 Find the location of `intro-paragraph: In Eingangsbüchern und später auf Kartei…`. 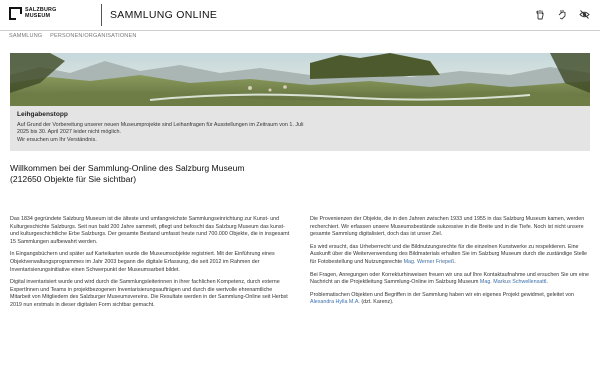

intro-paragraph: In Eingangsbüchern und später auf Kartei… is located at coordinates (142, 262).